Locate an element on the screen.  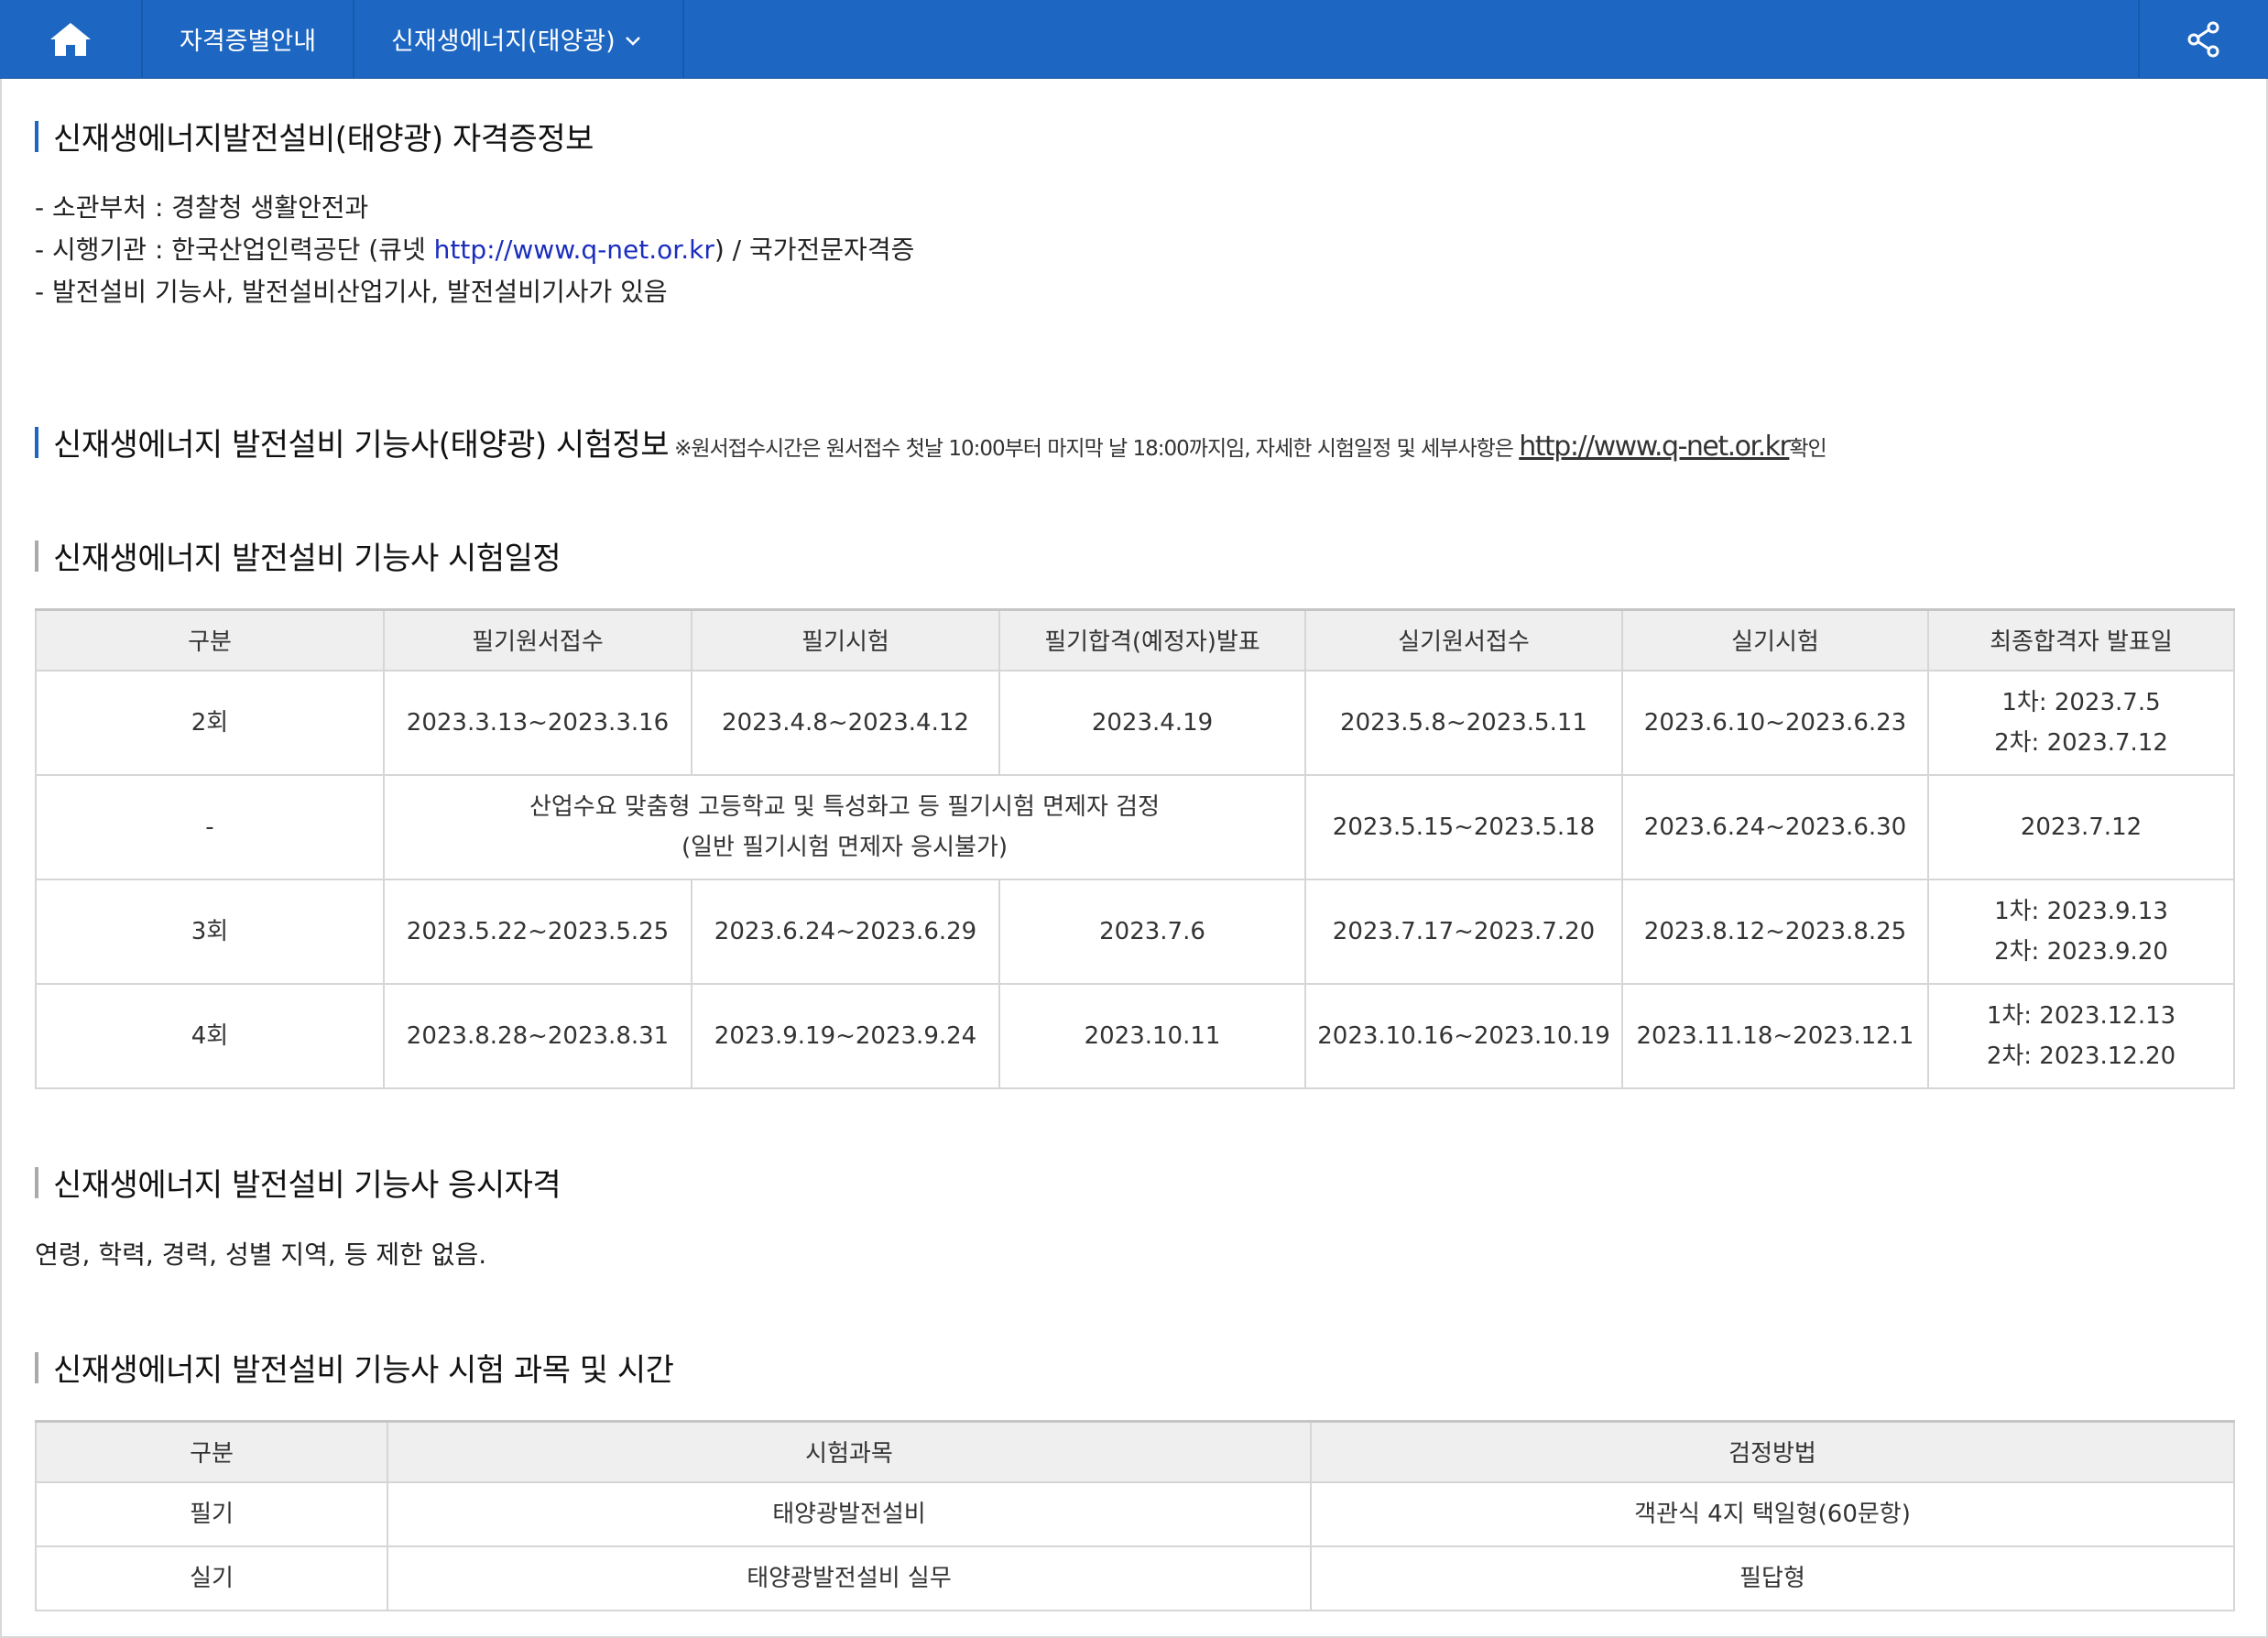
table-row: 필기 태양광발전설비 객관식 4지 택일형(60문항) is located at coordinates (1135, 1513).